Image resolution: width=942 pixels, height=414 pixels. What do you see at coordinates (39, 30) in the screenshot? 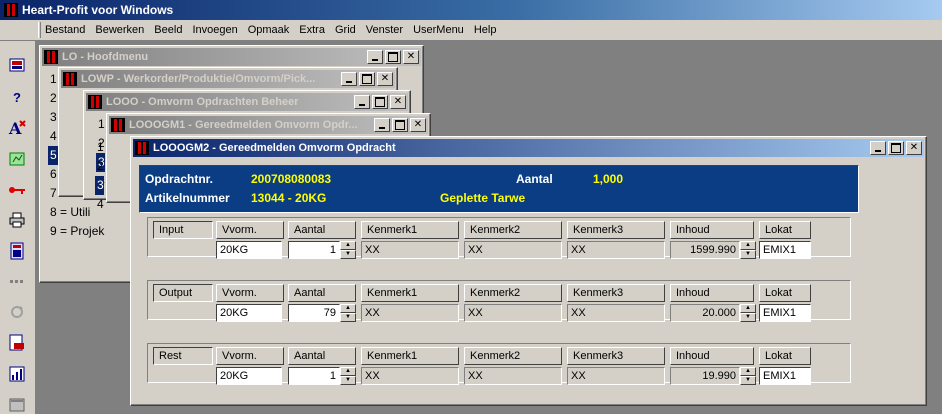
I see `menubar-grip` at bounding box center [39, 30].